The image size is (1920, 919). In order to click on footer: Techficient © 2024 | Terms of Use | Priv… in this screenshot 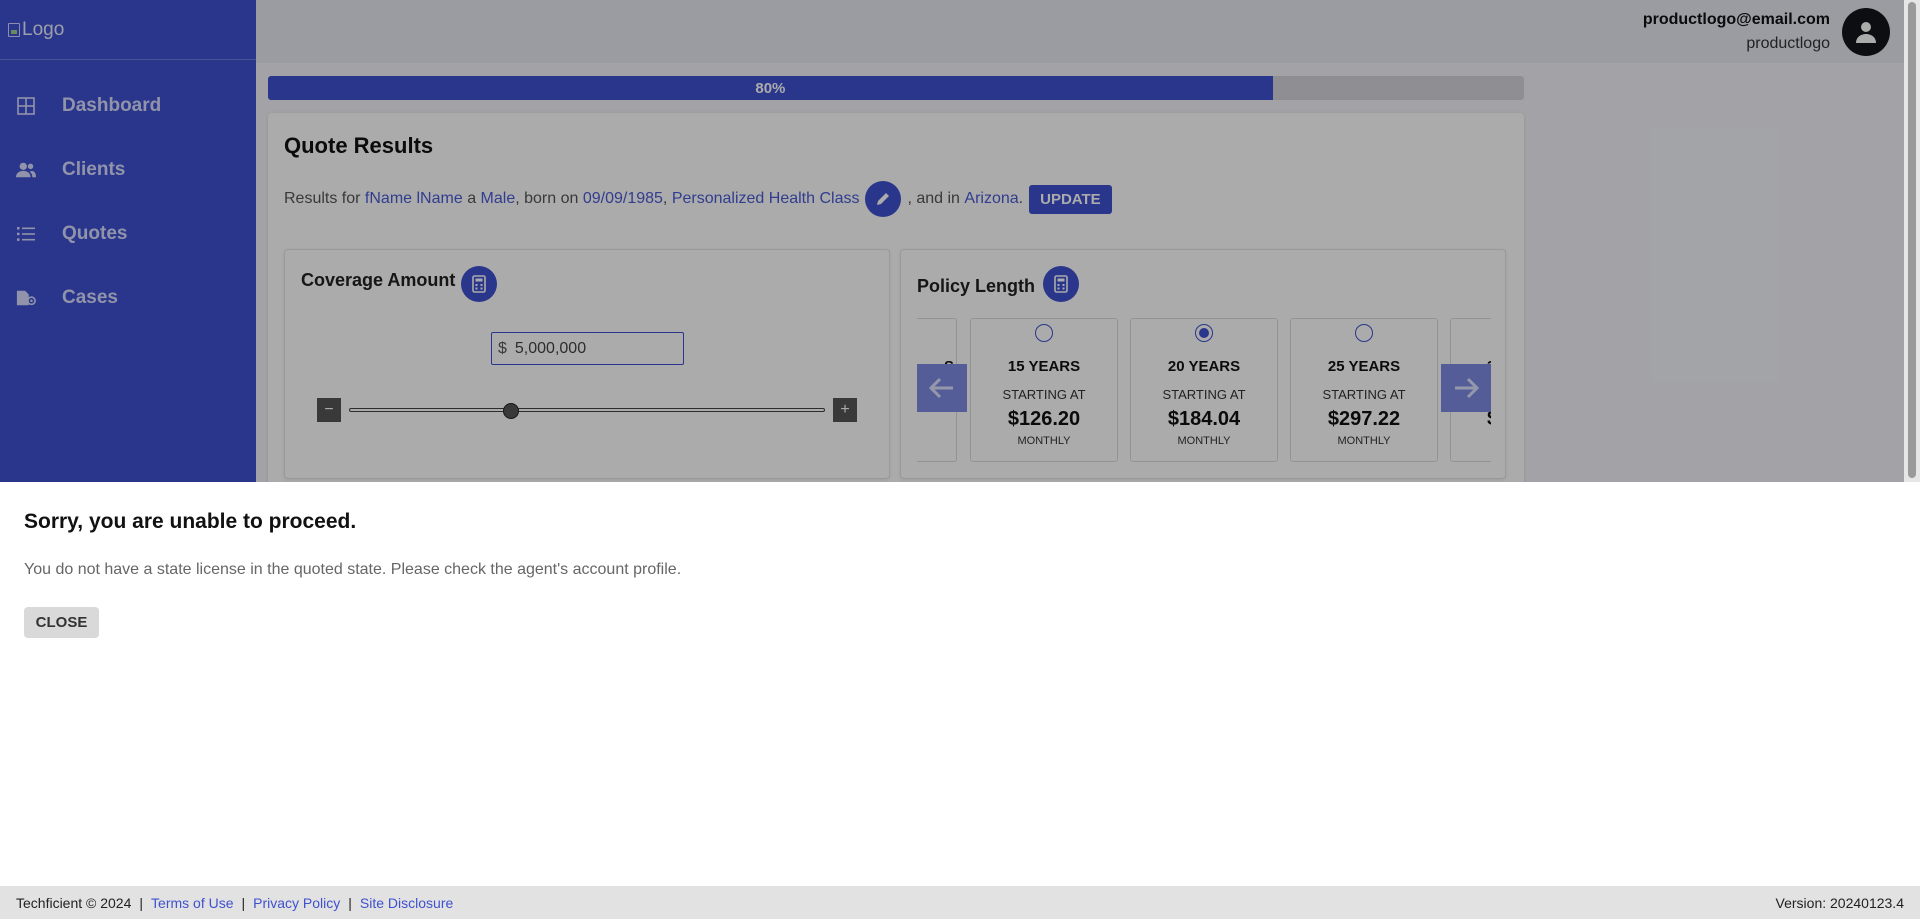, I will do `click(960, 902)`.